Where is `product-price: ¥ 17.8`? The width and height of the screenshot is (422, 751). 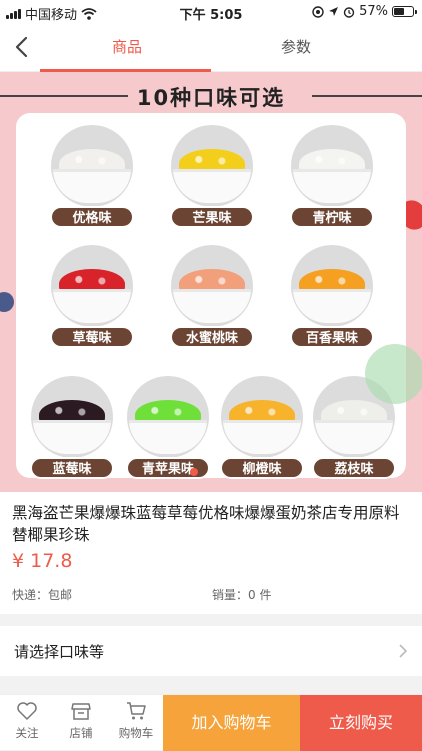 product-price: ¥ 17.8 is located at coordinates (42, 561).